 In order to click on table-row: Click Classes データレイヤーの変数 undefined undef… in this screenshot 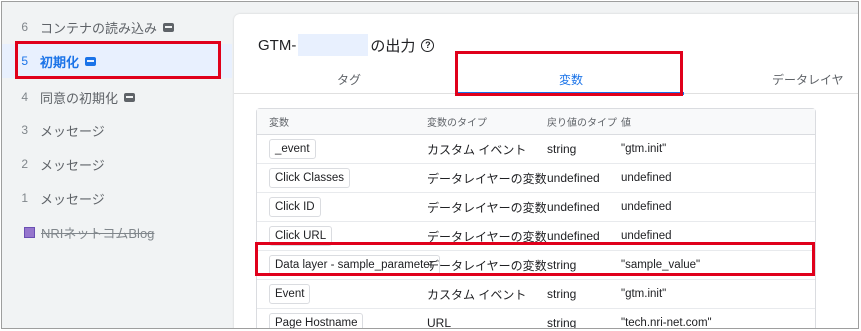, I will do `click(536, 178)`.